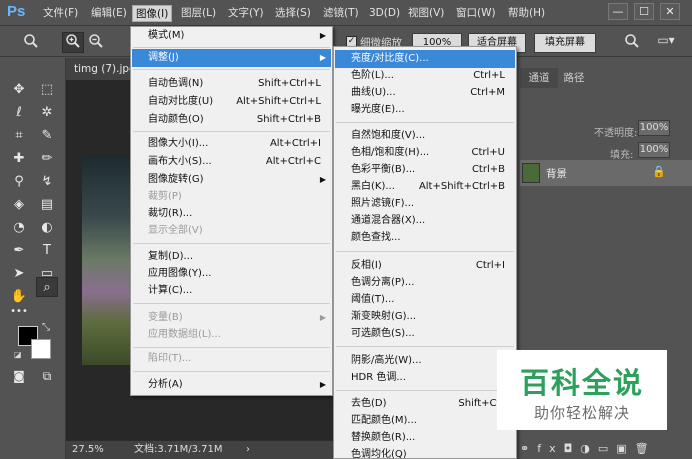  I want to click on menu-item-auto-tone: 自动色调(N) Shift+Ctrl+L, so click(231, 84).